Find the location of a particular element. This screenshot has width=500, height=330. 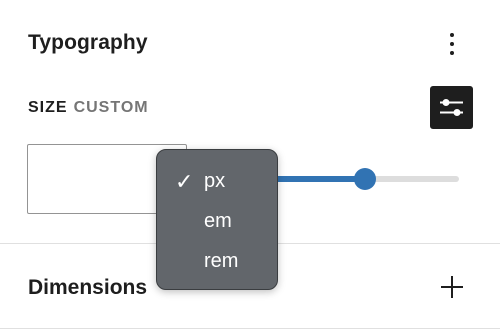

size-label-text: SIZE is located at coordinates (48, 107).